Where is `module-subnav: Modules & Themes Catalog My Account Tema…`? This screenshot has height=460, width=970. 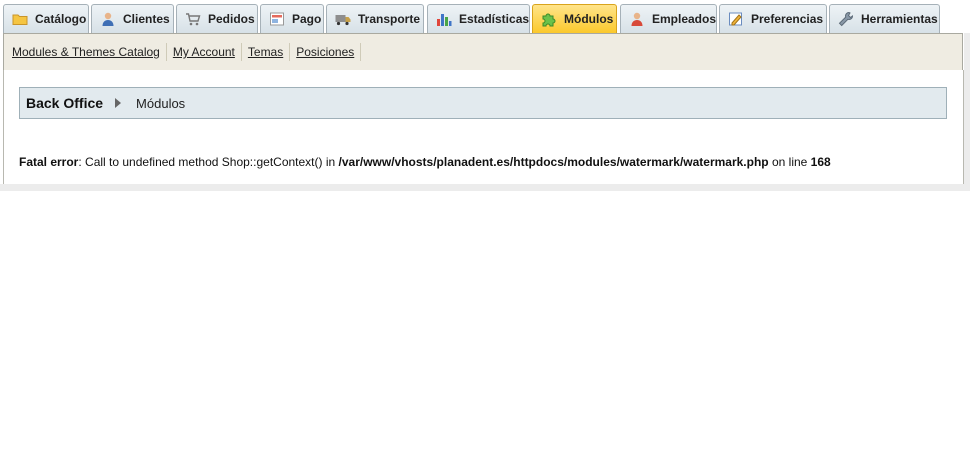 module-subnav: Modules & Themes Catalog My Account Tema… is located at coordinates (483, 52).